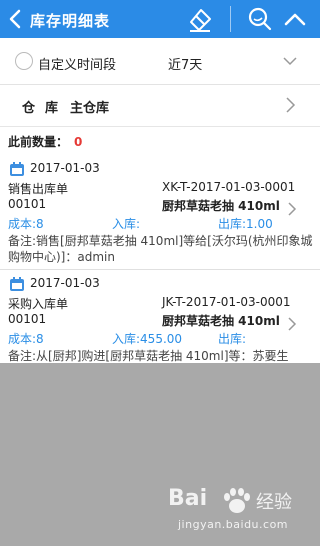  What do you see at coordinates (148, 356) in the screenshot?
I see `record-note: 备注:从[厨邦]购进[厨邦草菇老抽 410ml]等：苏要生` at bounding box center [148, 356].